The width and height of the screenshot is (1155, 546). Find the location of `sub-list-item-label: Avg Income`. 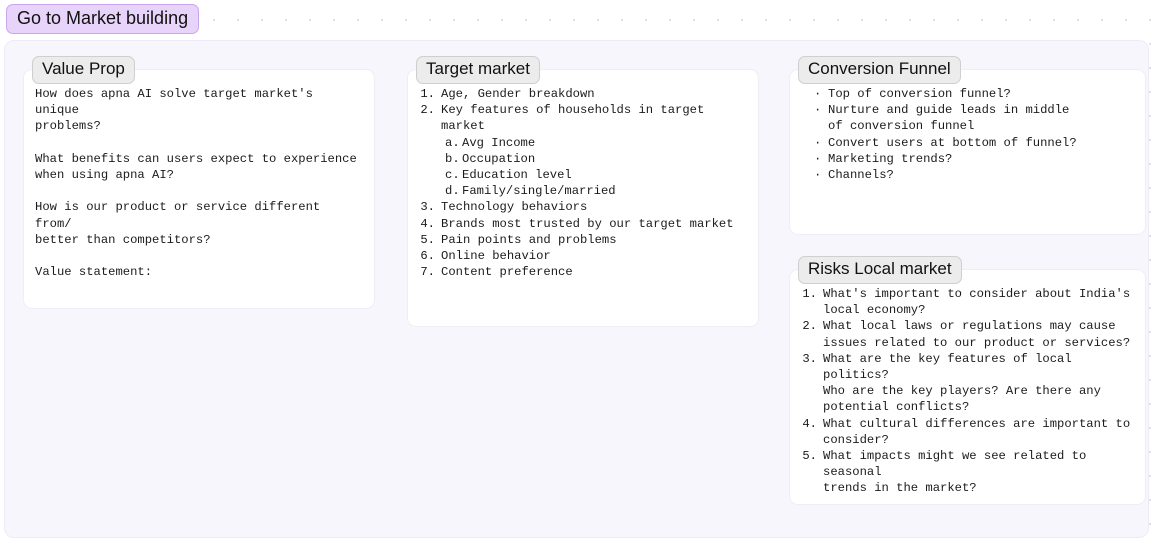

sub-list-item-label: Avg Income is located at coordinates (499, 142).